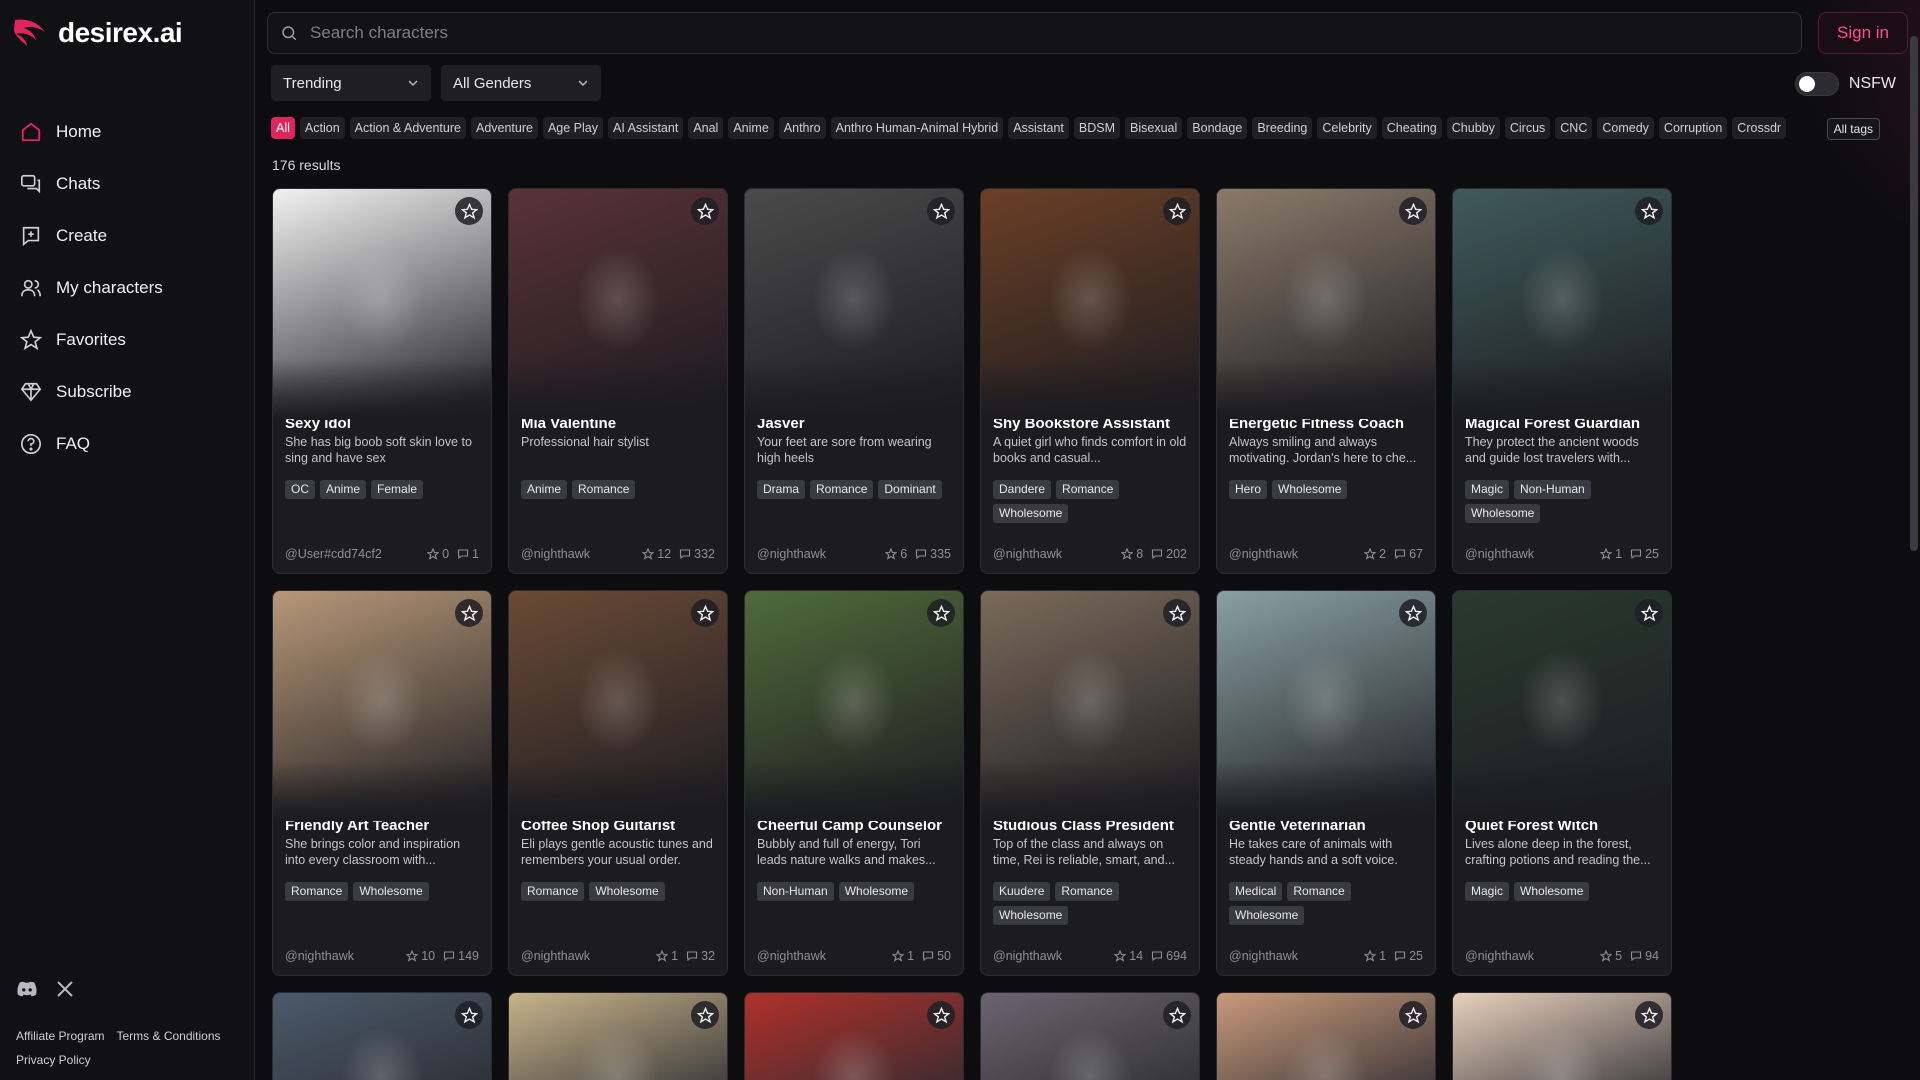  I want to click on tag-filter-chip: Celebrity, so click(1347, 128).